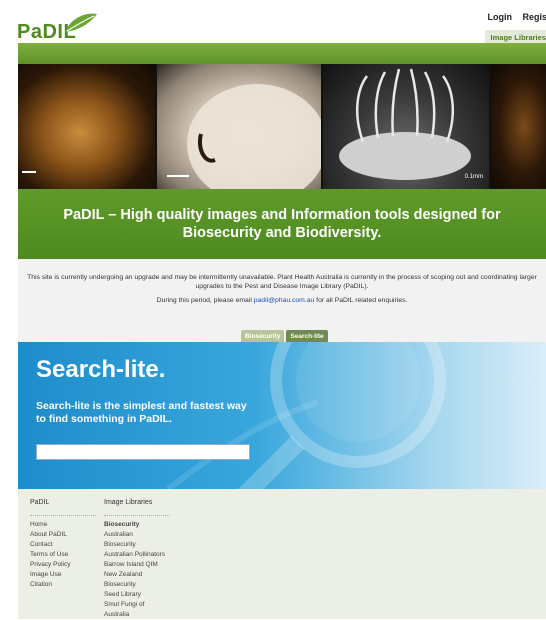 This screenshot has width=546, height=620. What do you see at coordinates (62, 27) in the screenshot?
I see `padil-logo: PaDIL` at bounding box center [62, 27].